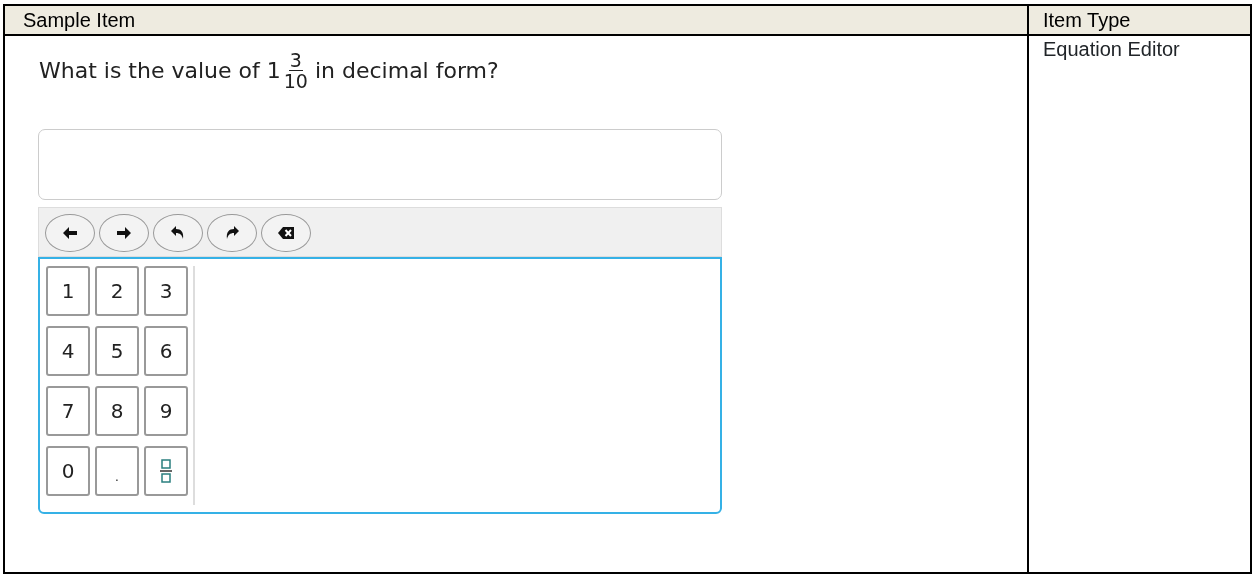 The height and width of the screenshot is (575, 1255). What do you see at coordinates (166, 291) in the screenshot?
I see `keypad-key: 3` at bounding box center [166, 291].